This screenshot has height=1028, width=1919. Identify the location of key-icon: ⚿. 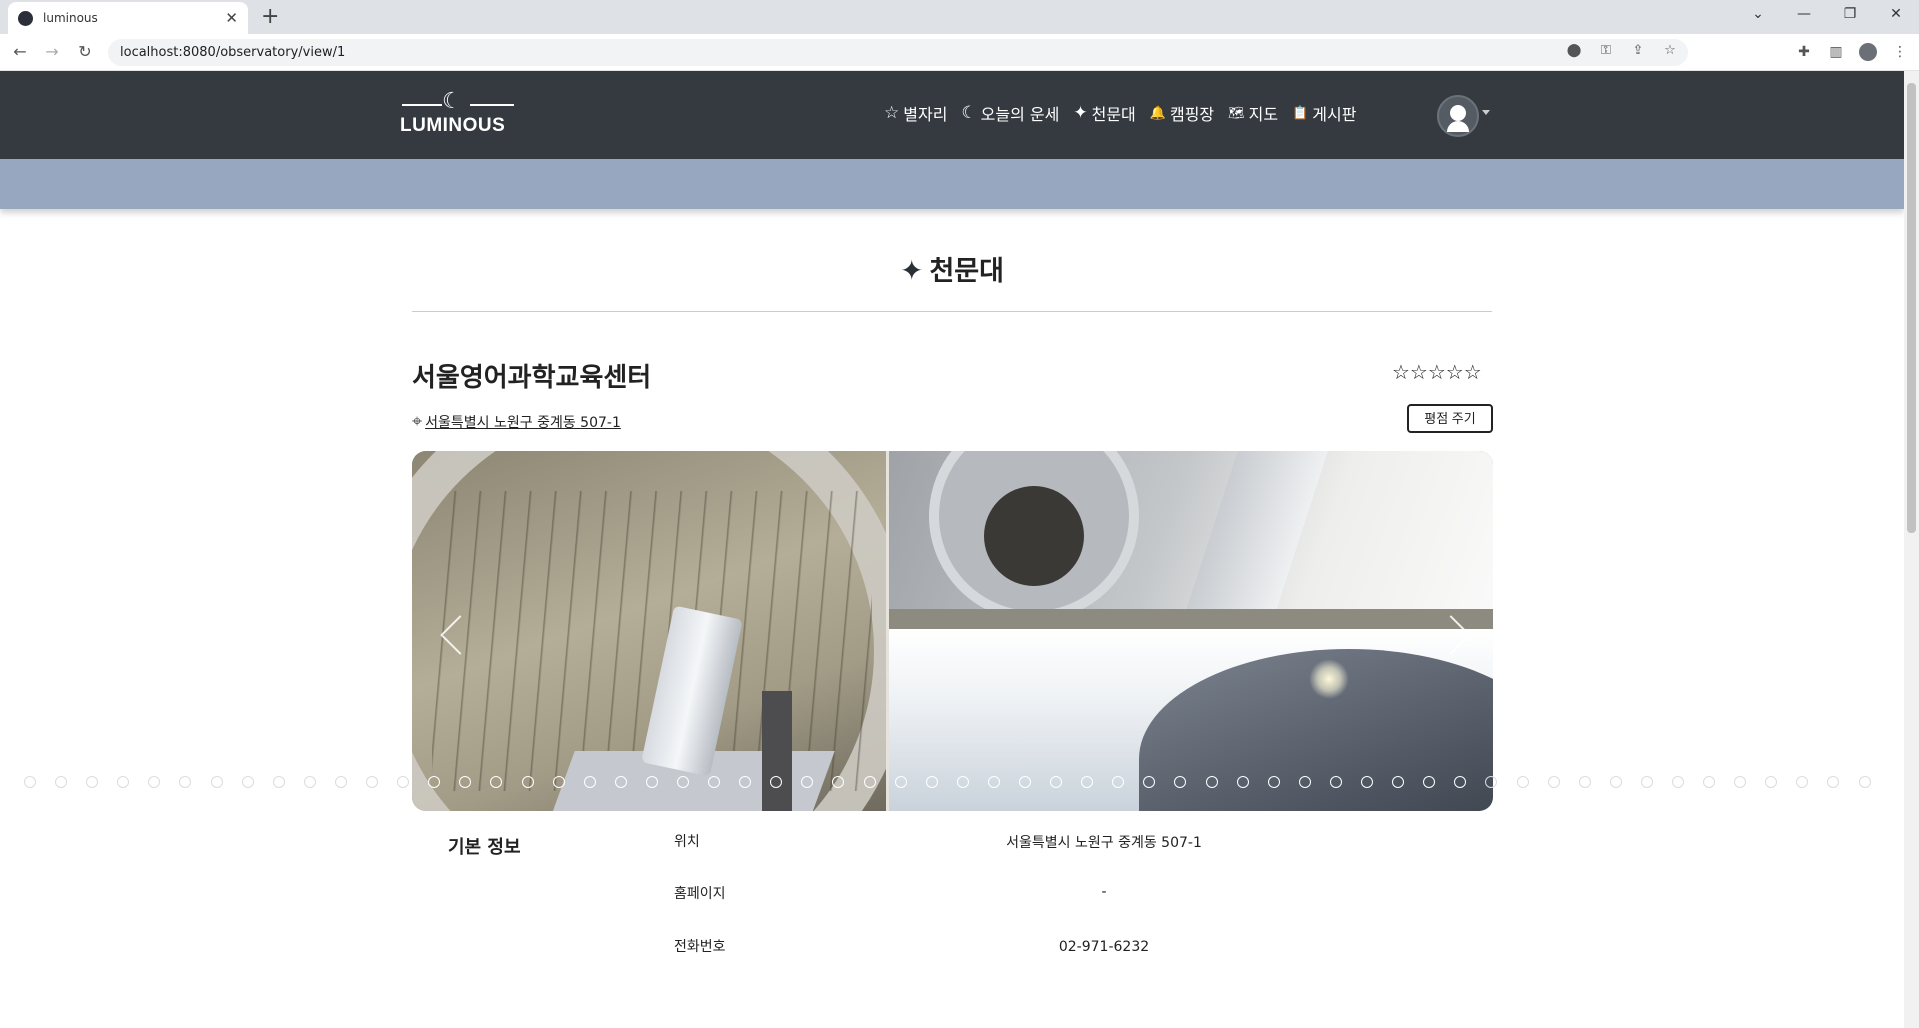
(1606, 50).